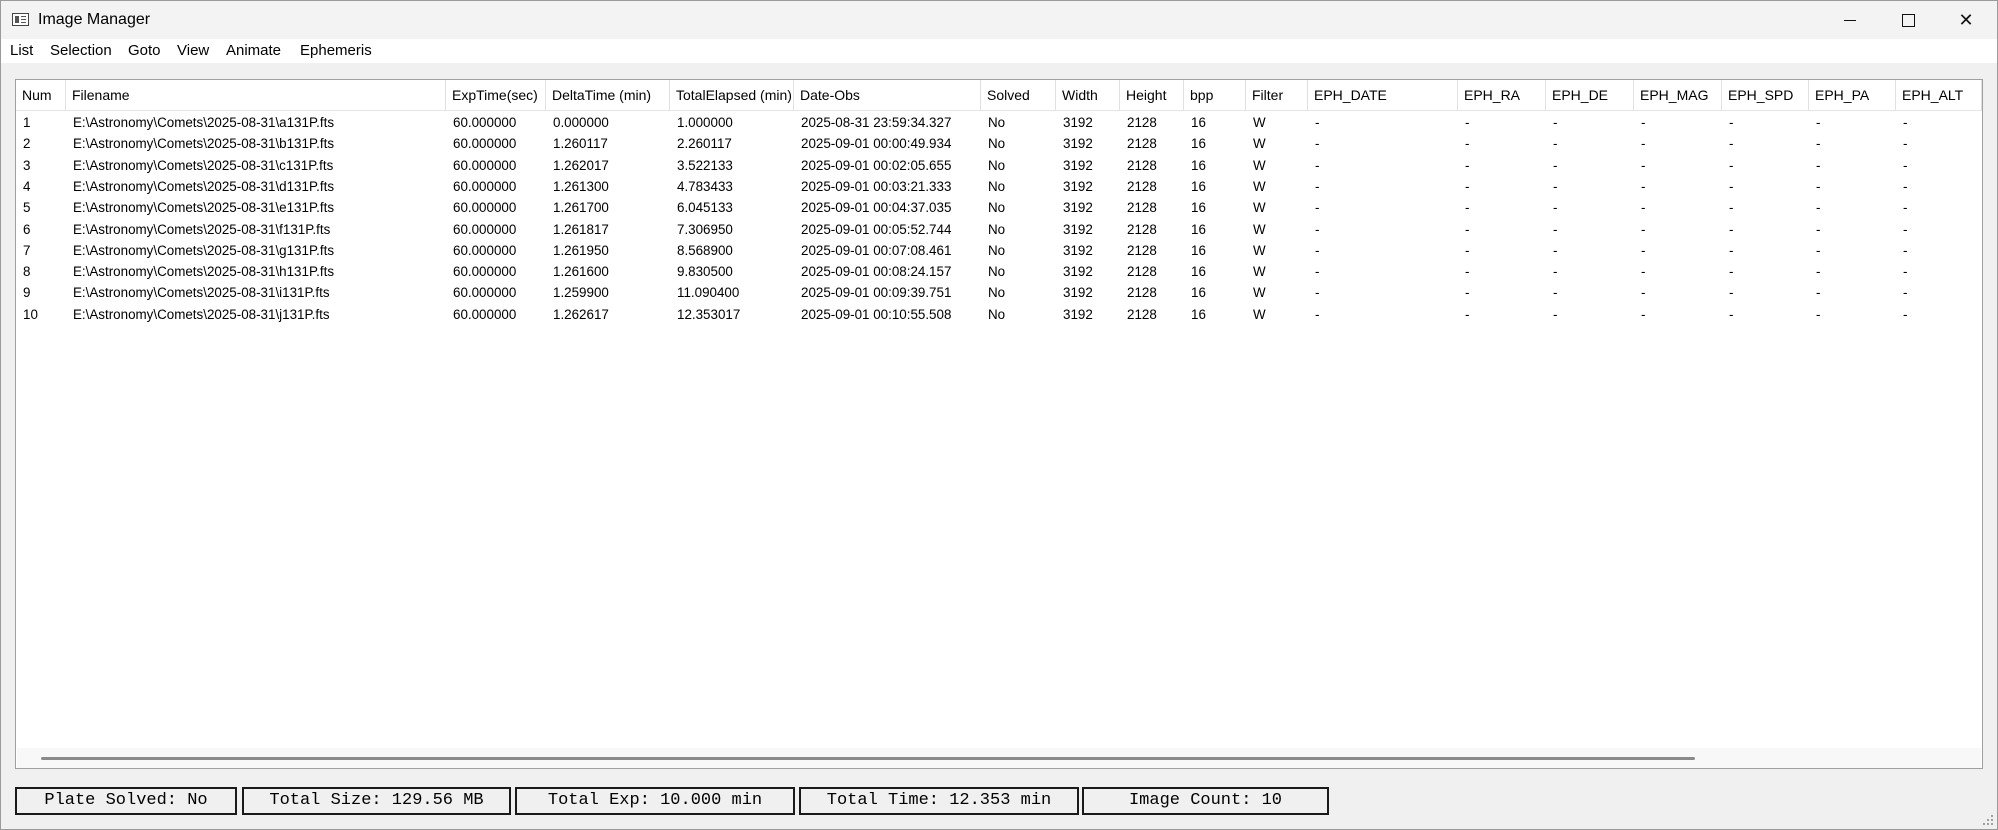  I want to click on cell-totalelapsed: 9.830500, so click(705, 272).